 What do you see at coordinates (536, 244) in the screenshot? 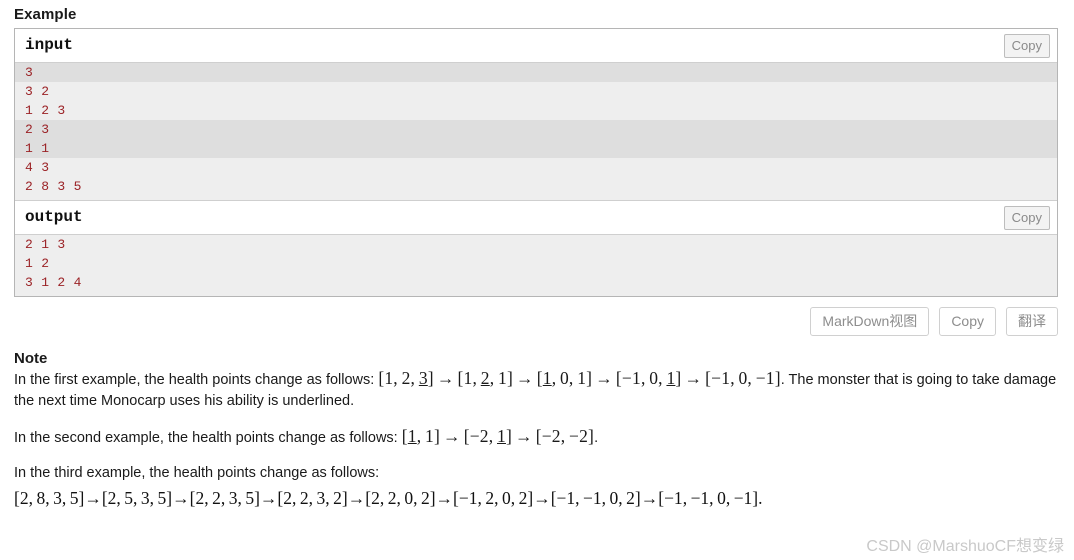
I see `code-line: 2 1 3` at bounding box center [536, 244].